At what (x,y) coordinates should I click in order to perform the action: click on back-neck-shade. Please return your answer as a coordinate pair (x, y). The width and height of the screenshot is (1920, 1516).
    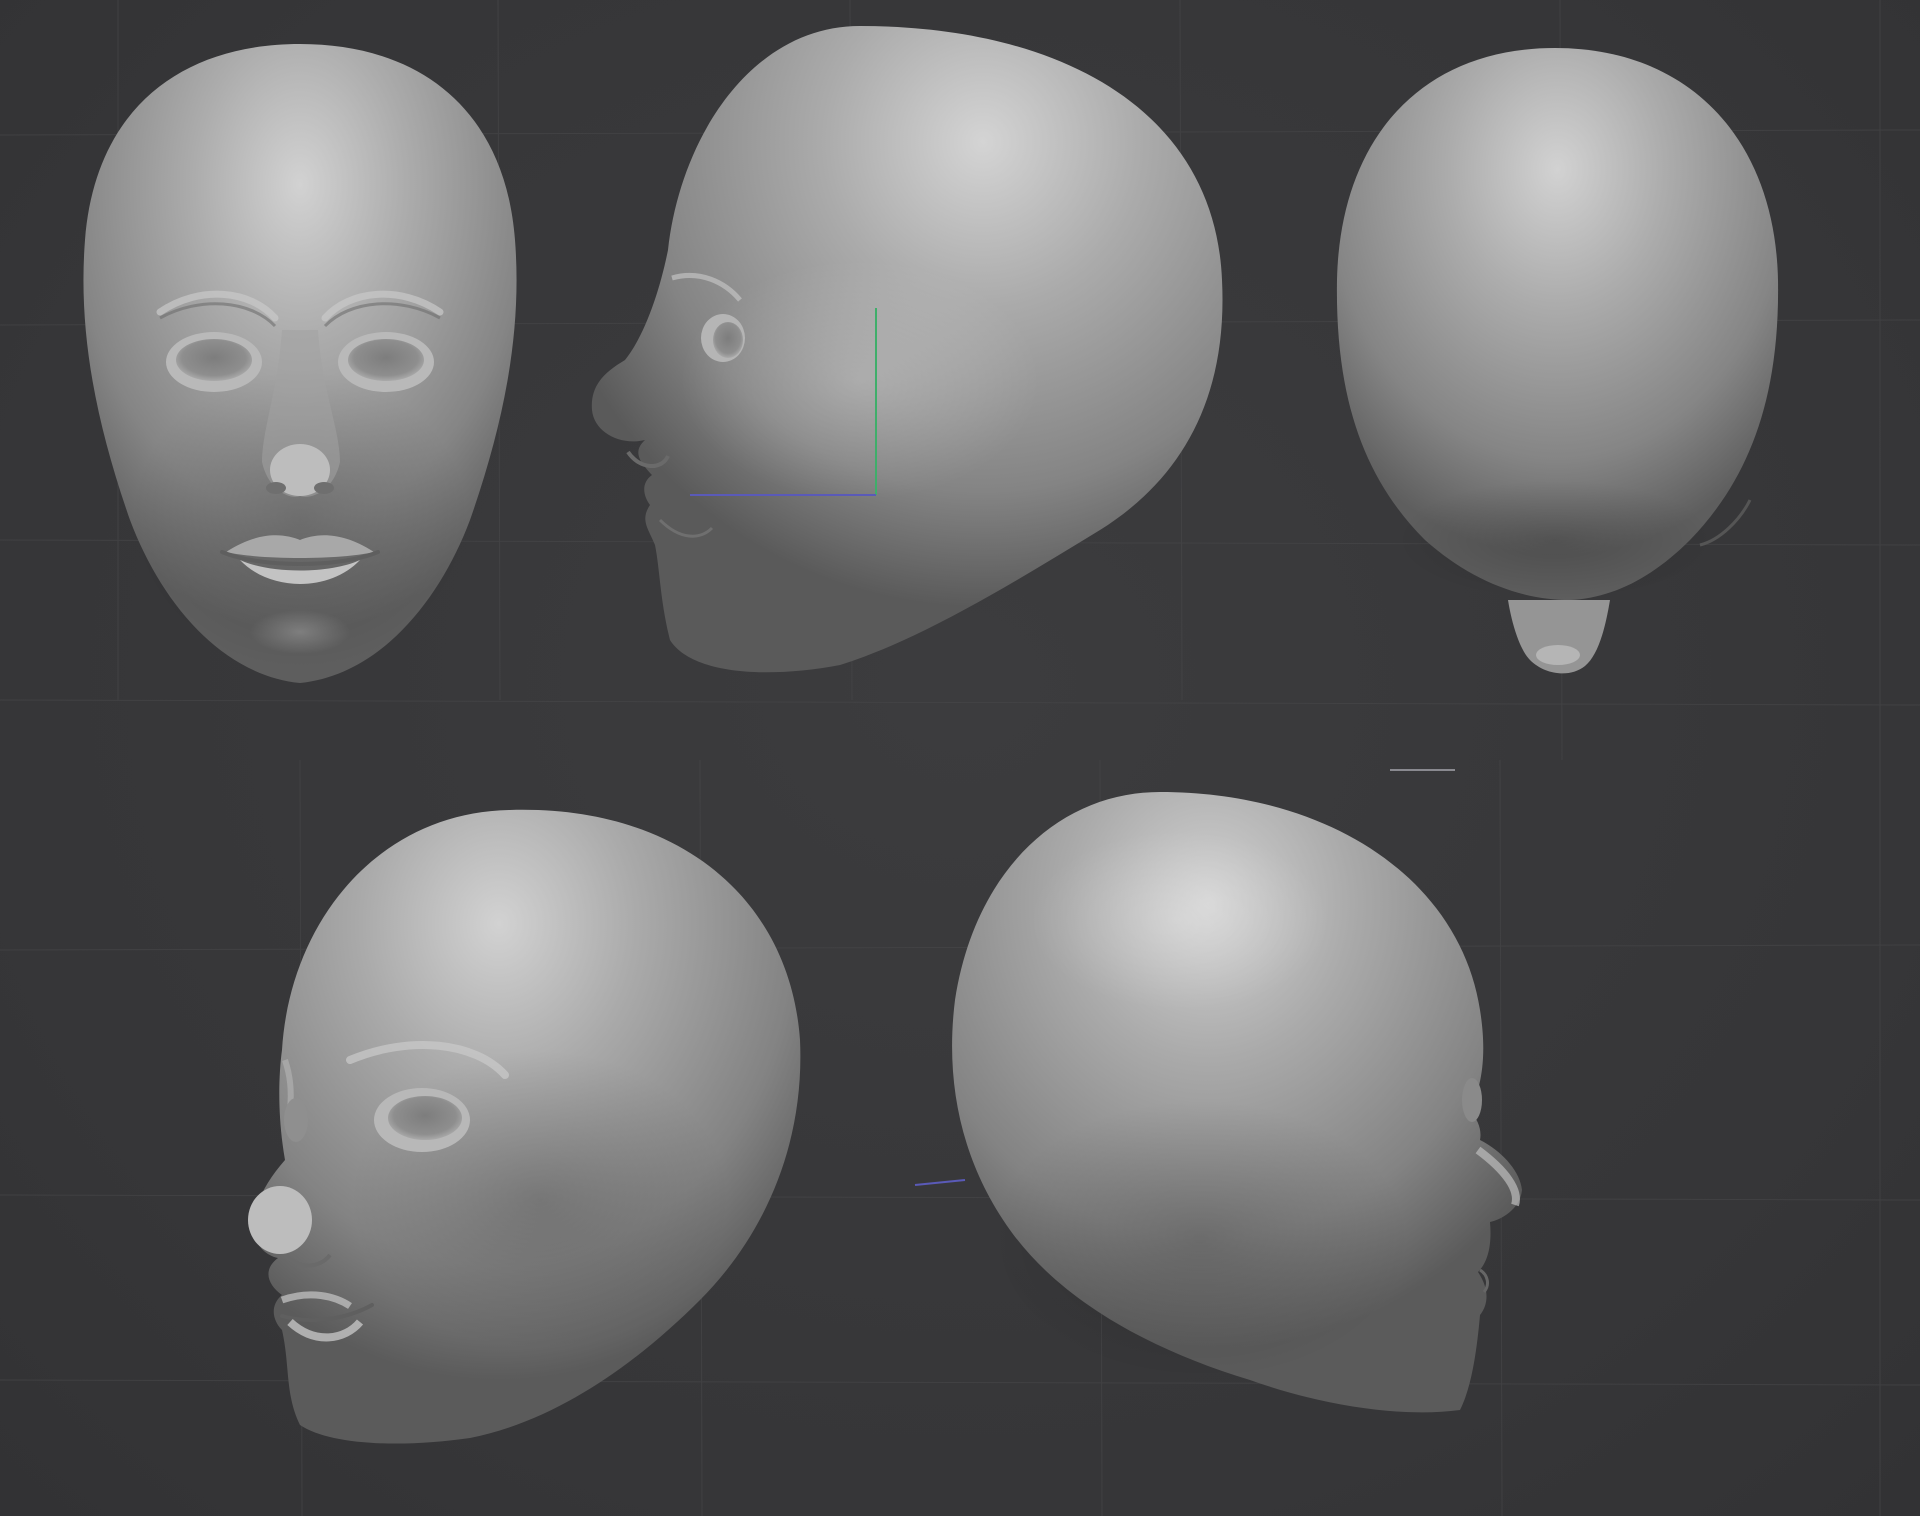
    Looking at the image, I should click on (1555, 540).